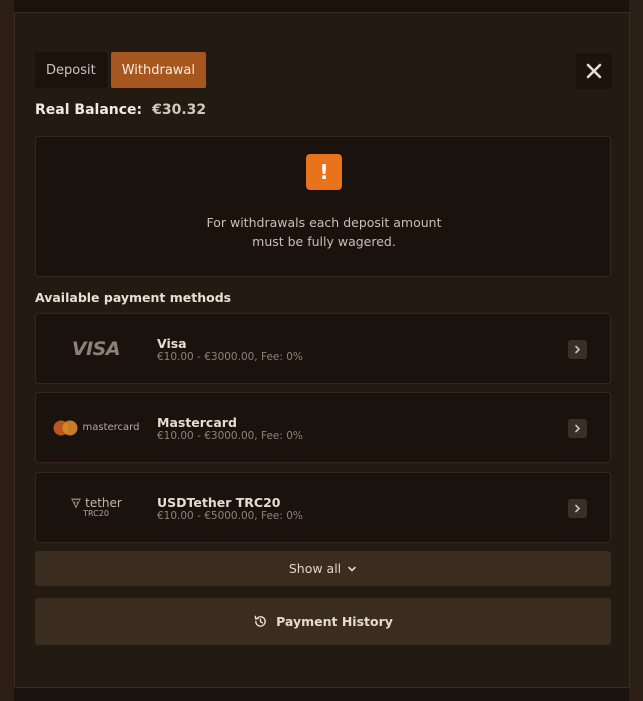 The width and height of the screenshot is (643, 701). I want to click on show-all-button: Show all, so click(323, 568).